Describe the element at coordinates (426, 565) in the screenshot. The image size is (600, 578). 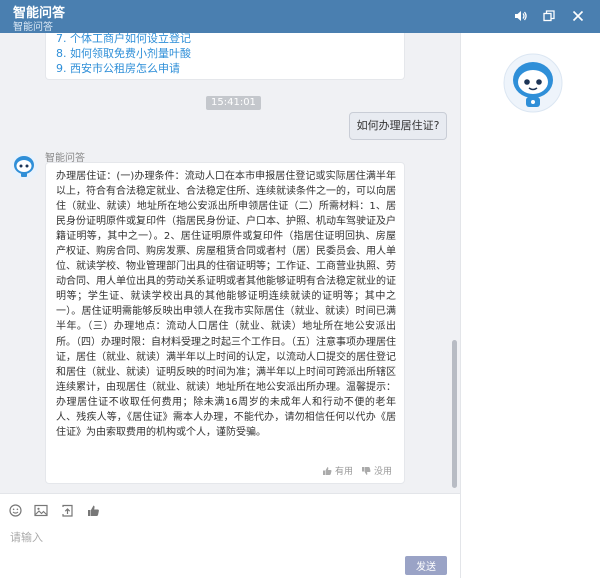
I see `send-button: 发送` at that location.